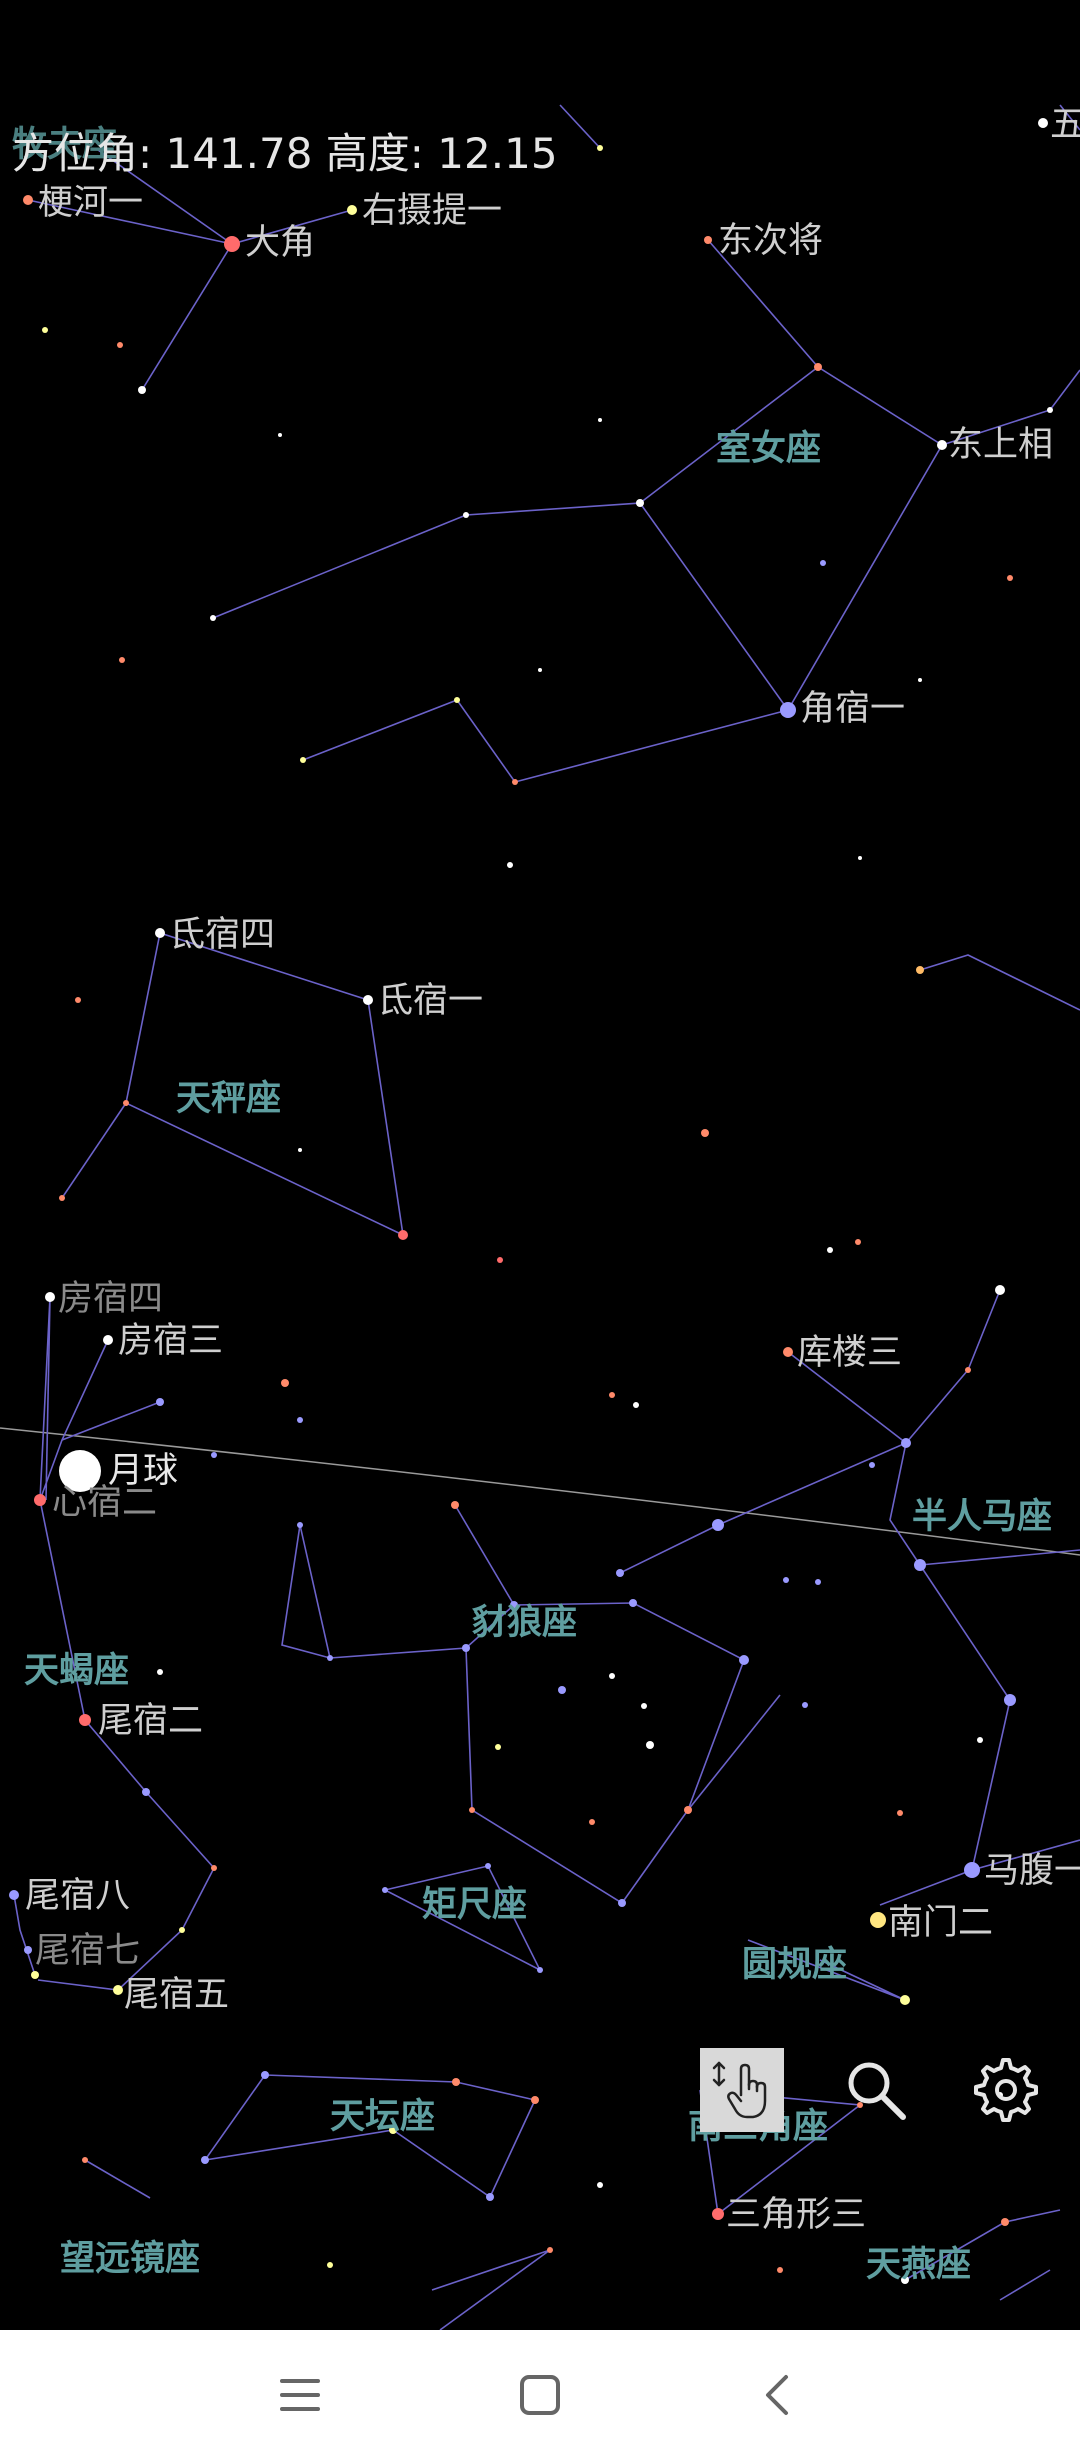 The width and height of the screenshot is (1080, 2460). What do you see at coordinates (150, 1721) in the screenshot?
I see `star-label-wei-su-er: 尾宿二` at bounding box center [150, 1721].